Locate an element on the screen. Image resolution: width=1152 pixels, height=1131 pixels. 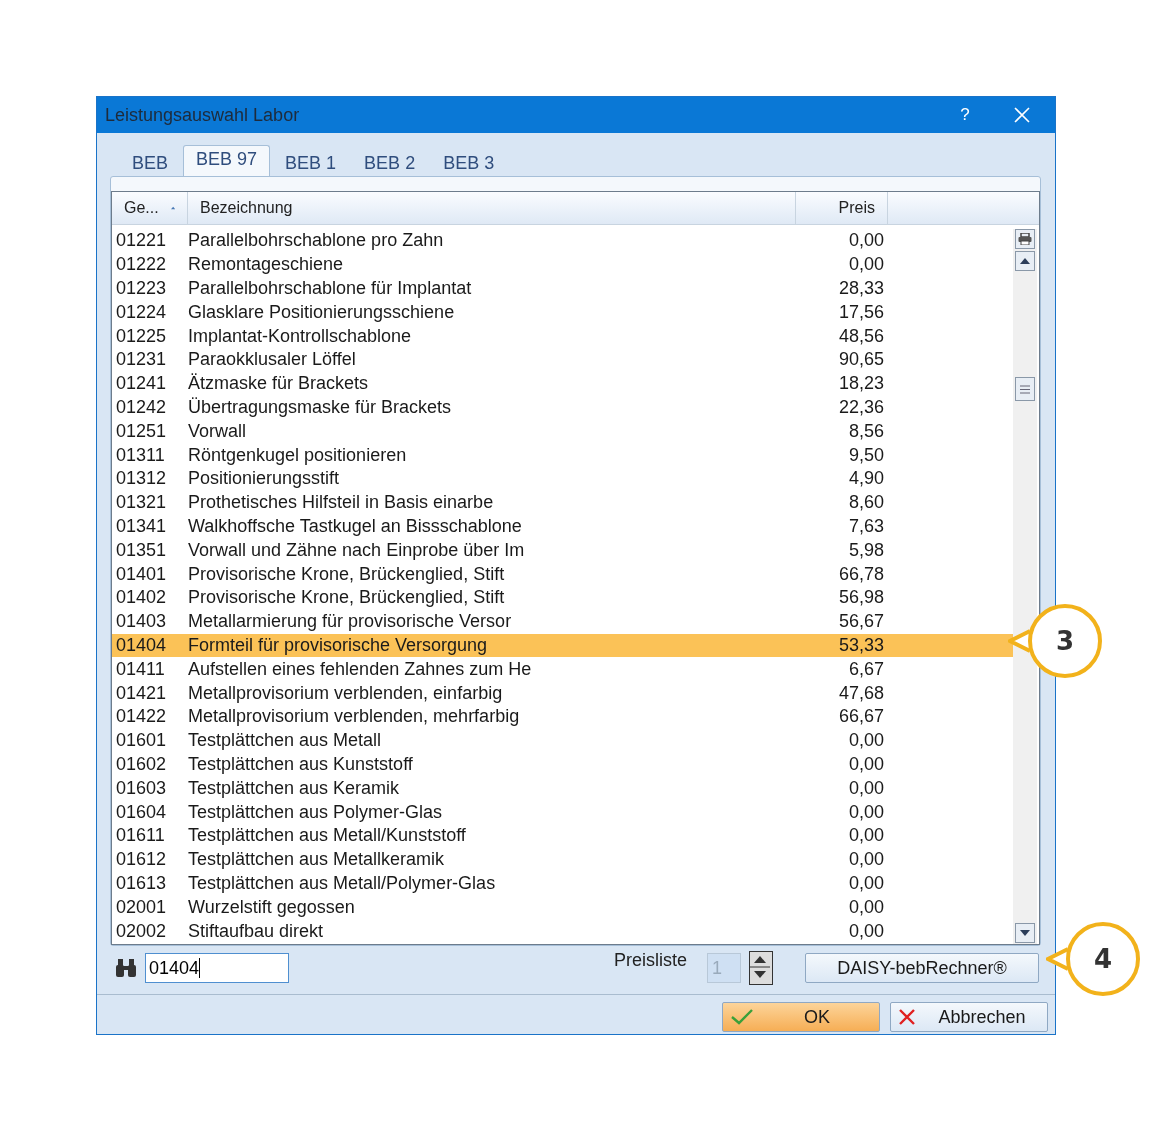
check-icon is located at coordinates (742, 1017).